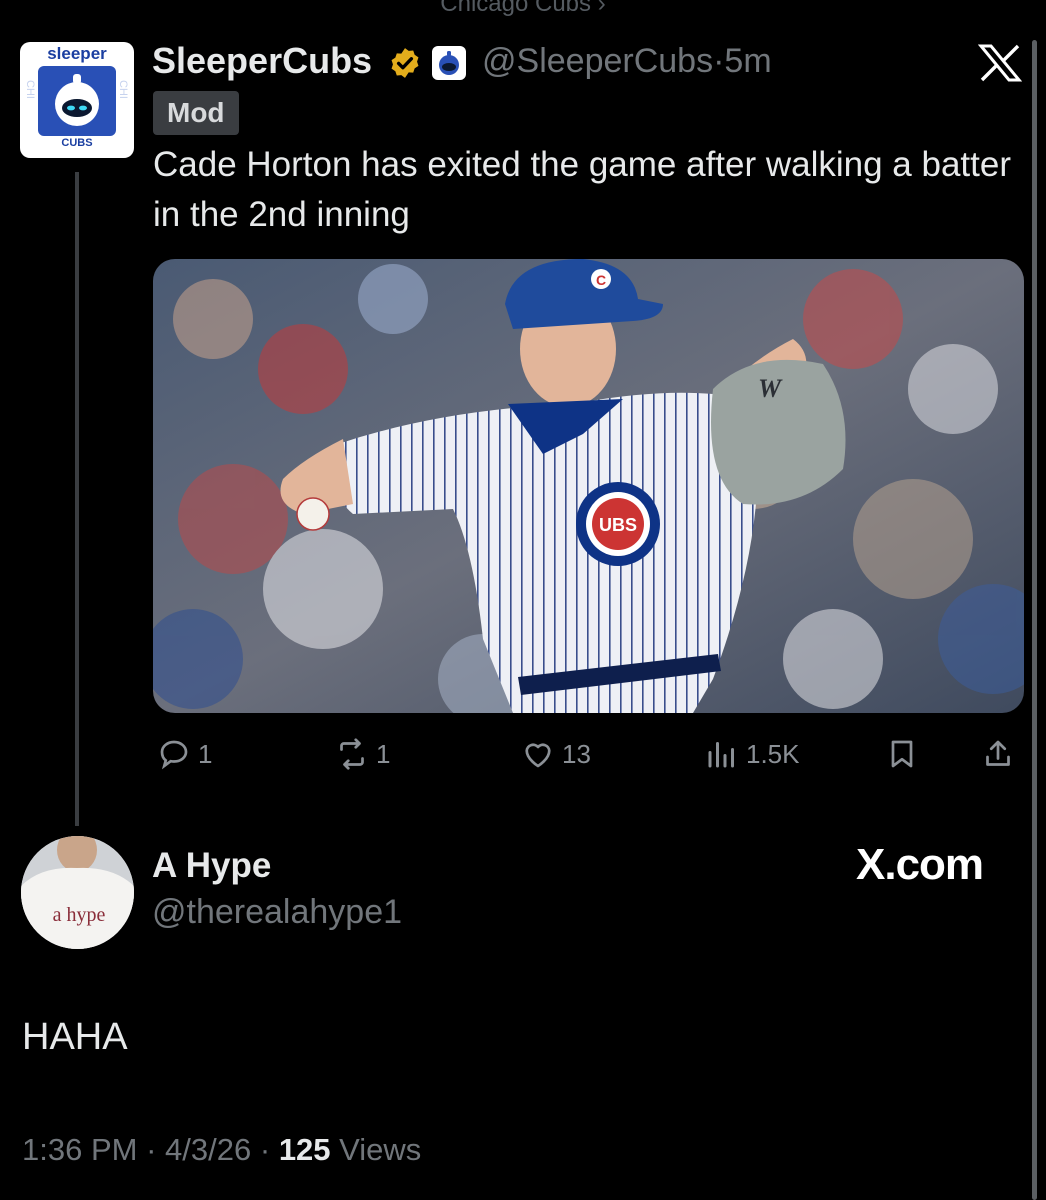  I want to click on bookmark-icon, so click(902, 754).